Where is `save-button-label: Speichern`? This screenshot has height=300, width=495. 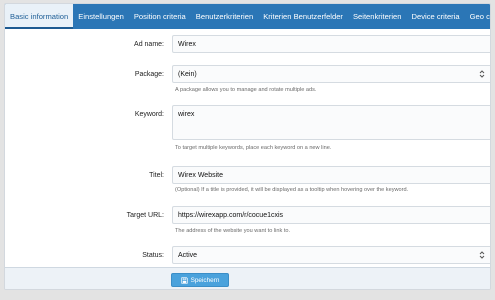
save-button-label: Speichern is located at coordinates (205, 280).